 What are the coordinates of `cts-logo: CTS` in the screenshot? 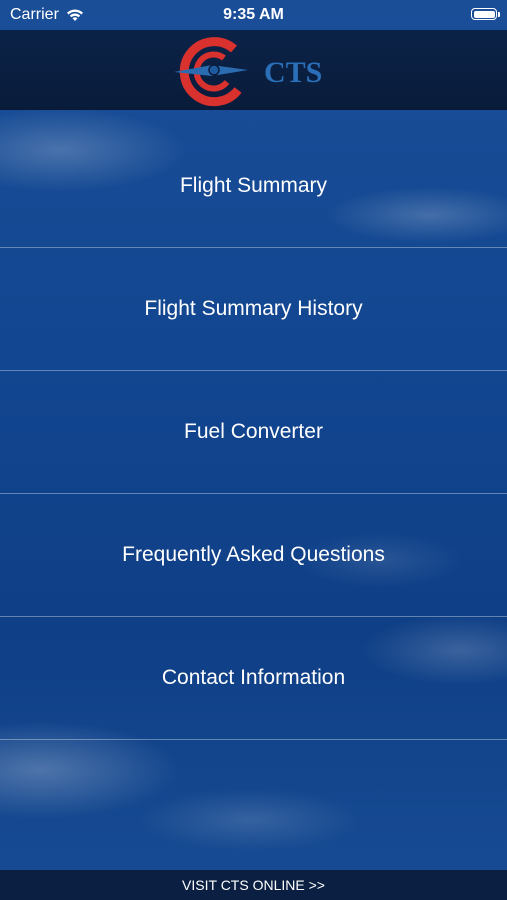 It's located at (248, 72).